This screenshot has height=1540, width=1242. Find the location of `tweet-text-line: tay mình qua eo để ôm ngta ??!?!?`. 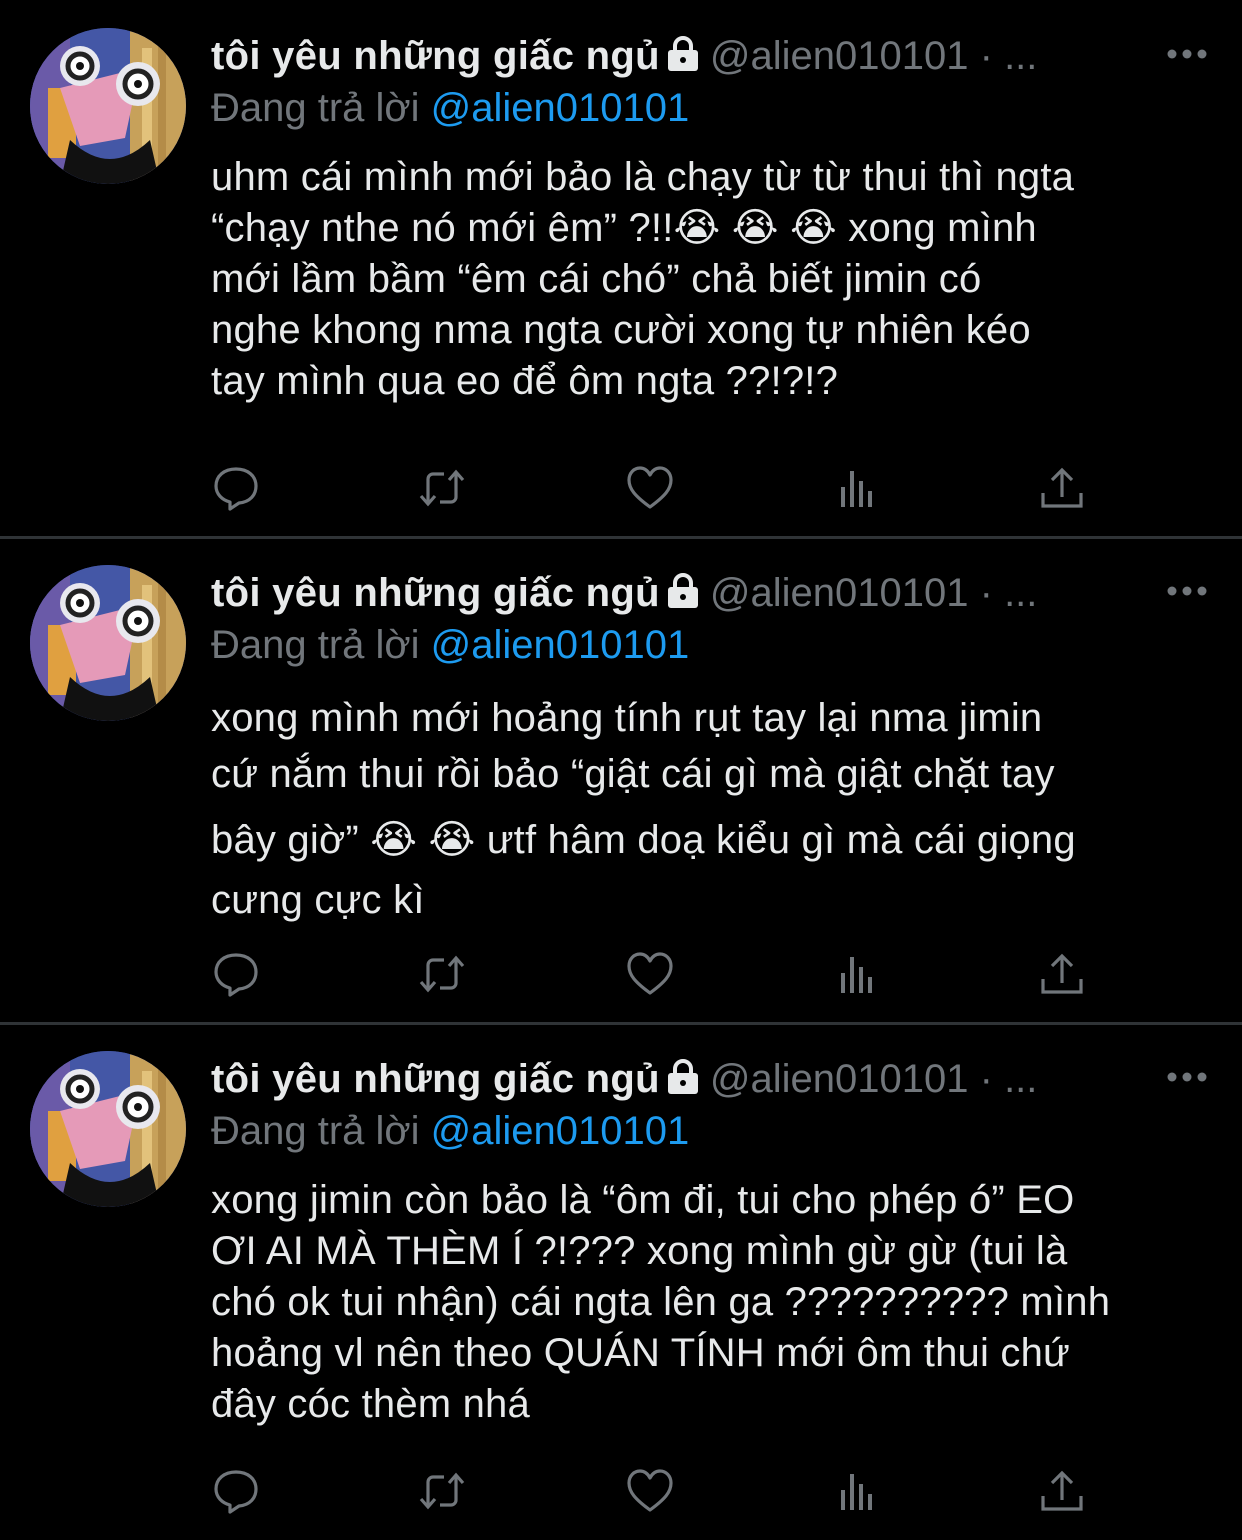

tweet-text-line: tay mình qua eo để ôm ngta ??!?!? is located at coordinates (525, 381).